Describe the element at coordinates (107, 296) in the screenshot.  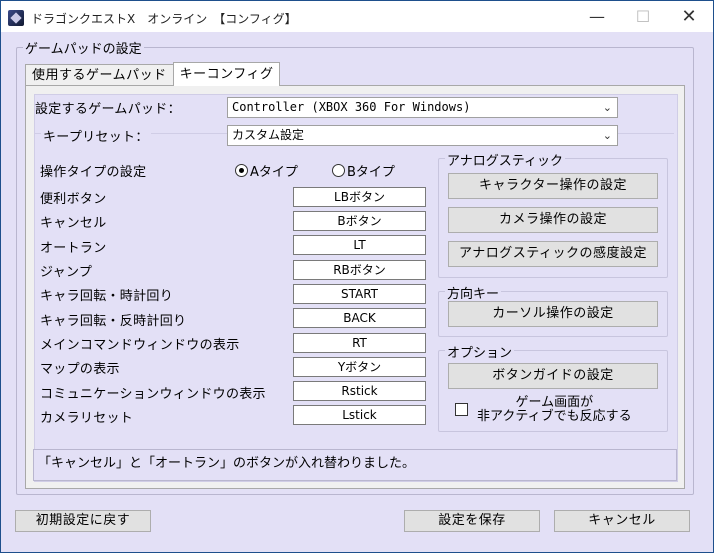
I see `action-label: キャラ回転・時計回り` at that location.